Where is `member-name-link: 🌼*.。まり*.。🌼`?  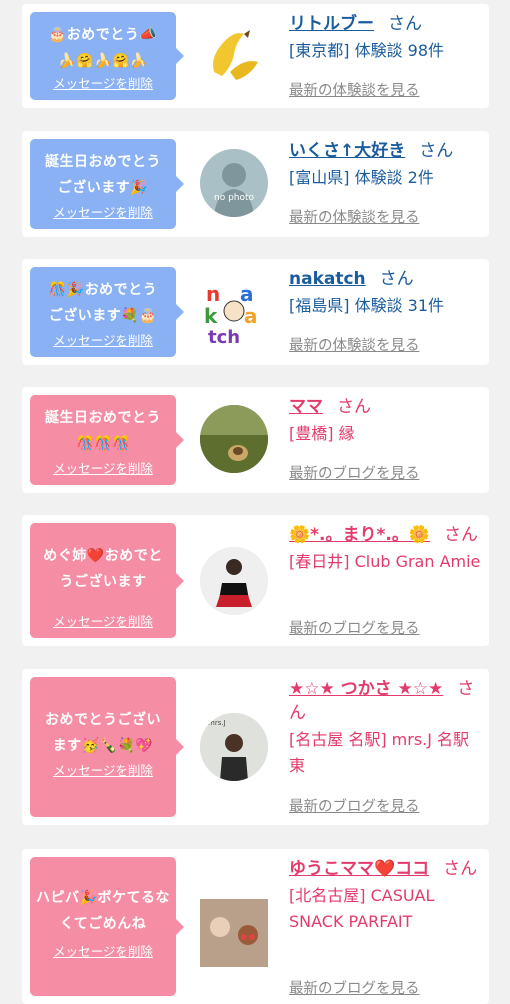 member-name-link: 🌼*.。まり*.。🌼 is located at coordinates (359, 535).